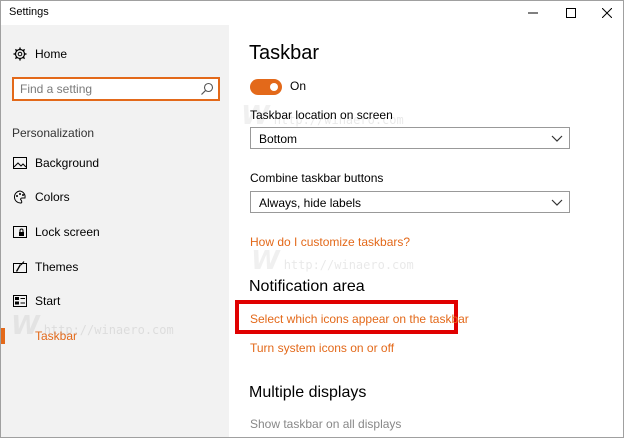  What do you see at coordinates (20, 54) in the screenshot?
I see `gear-icon` at bounding box center [20, 54].